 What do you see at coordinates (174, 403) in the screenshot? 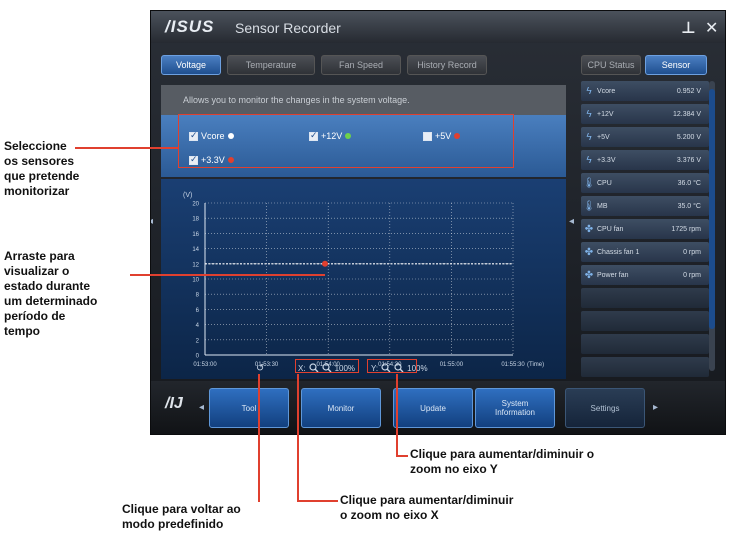
I see `ai-suite-logo: /IJ` at bounding box center [174, 403].